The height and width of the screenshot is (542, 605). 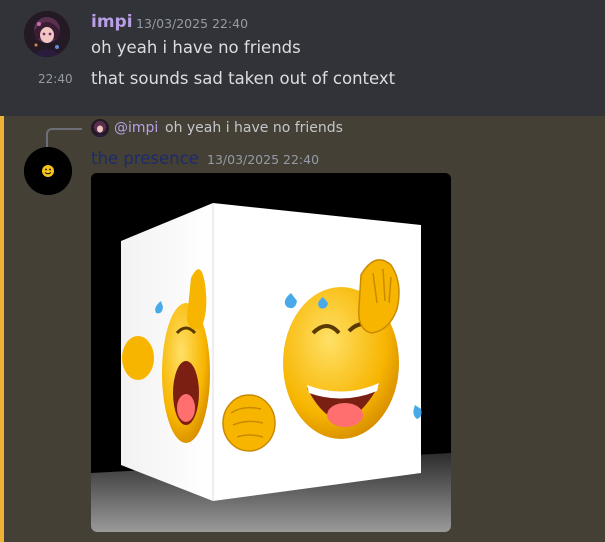 I want to click on message-text: oh yeah i have no friends, so click(x=196, y=47).